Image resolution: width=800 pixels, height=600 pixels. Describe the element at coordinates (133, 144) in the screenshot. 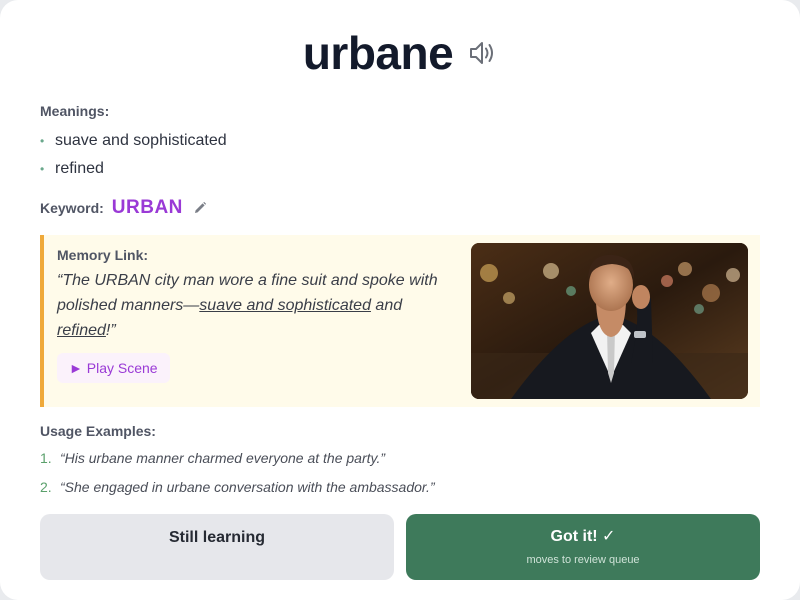

I see `meaning-item: • suave and sophisticated` at that location.